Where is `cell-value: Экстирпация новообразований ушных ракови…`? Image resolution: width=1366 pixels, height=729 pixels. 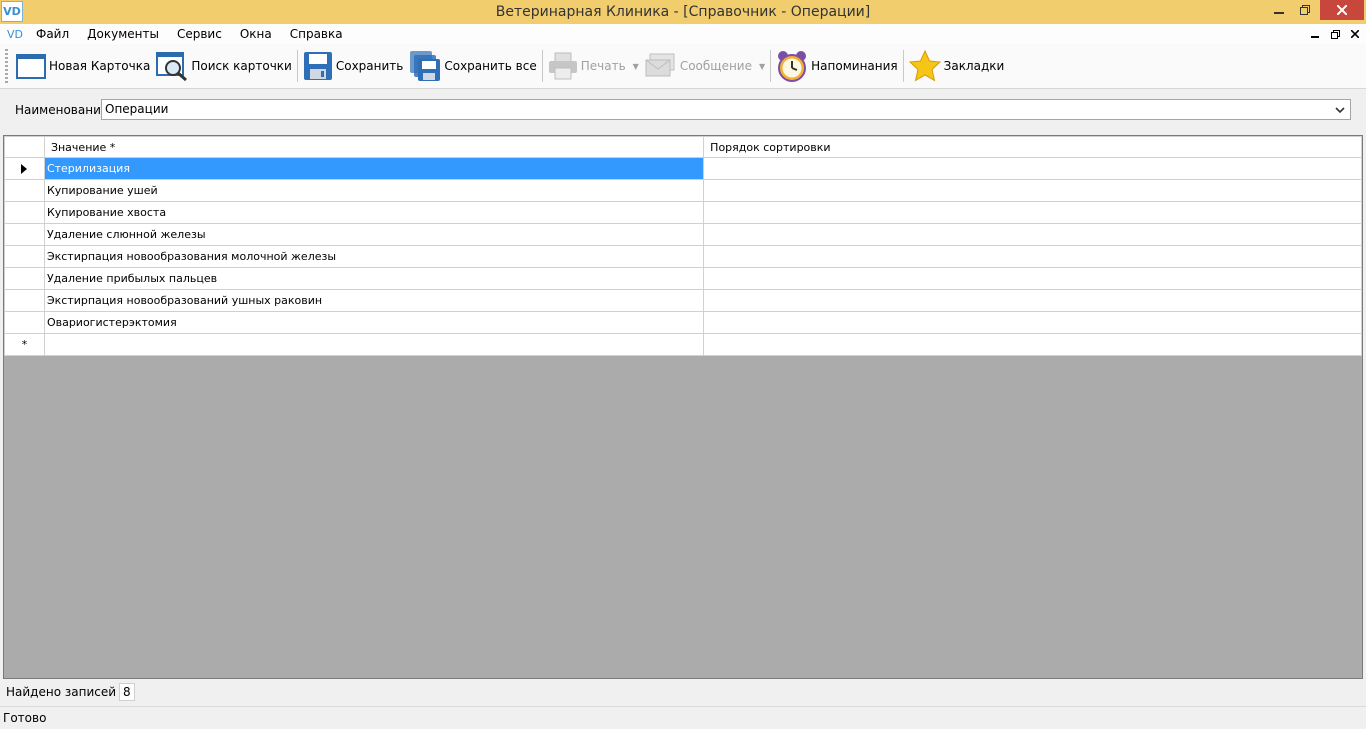 cell-value: Экстирпация новообразований ушных ракови… is located at coordinates (374, 300).